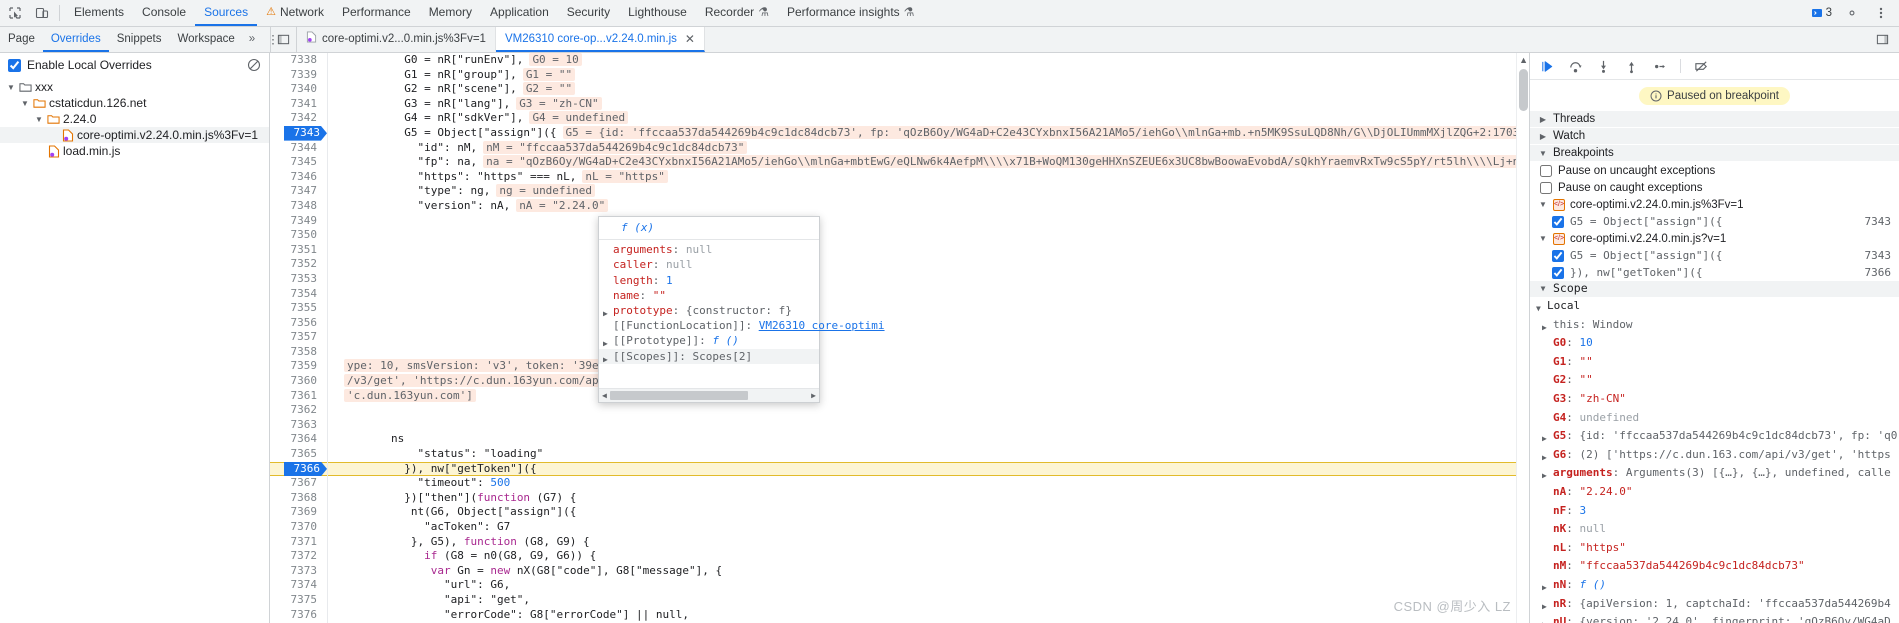 The width and height of the screenshot is (1899, 623). Describe the element at coordinates (928, 498) in the screenshot. I see `line-content: })["then"](function (G7) {` at that location.